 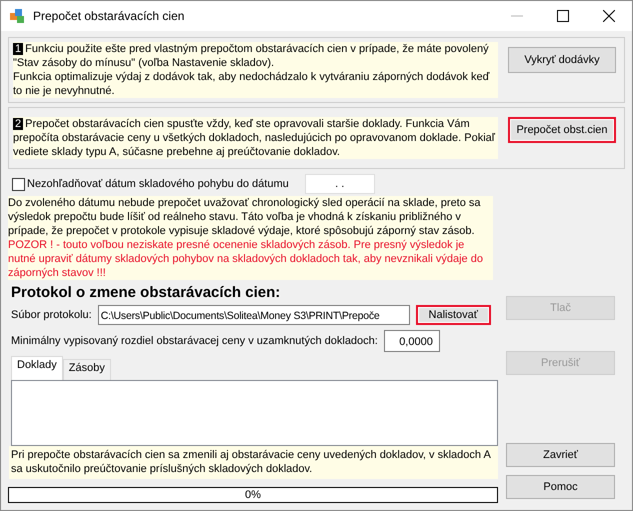 I want to click on tab: Zásoby, so click(x=86, y=369).